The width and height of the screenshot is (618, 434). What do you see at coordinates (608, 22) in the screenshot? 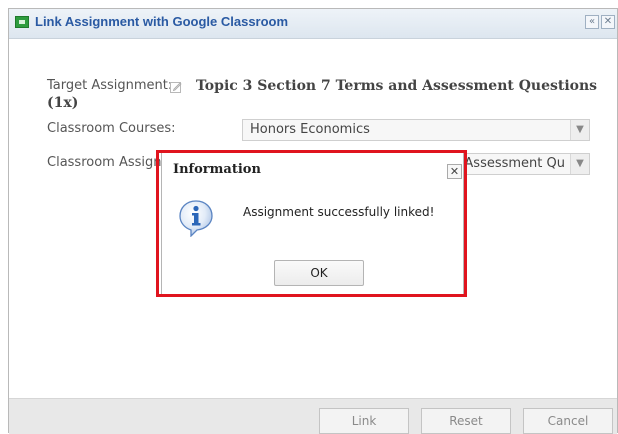
I see `window-close-icon: ✕` at bounding box center [608, 22].